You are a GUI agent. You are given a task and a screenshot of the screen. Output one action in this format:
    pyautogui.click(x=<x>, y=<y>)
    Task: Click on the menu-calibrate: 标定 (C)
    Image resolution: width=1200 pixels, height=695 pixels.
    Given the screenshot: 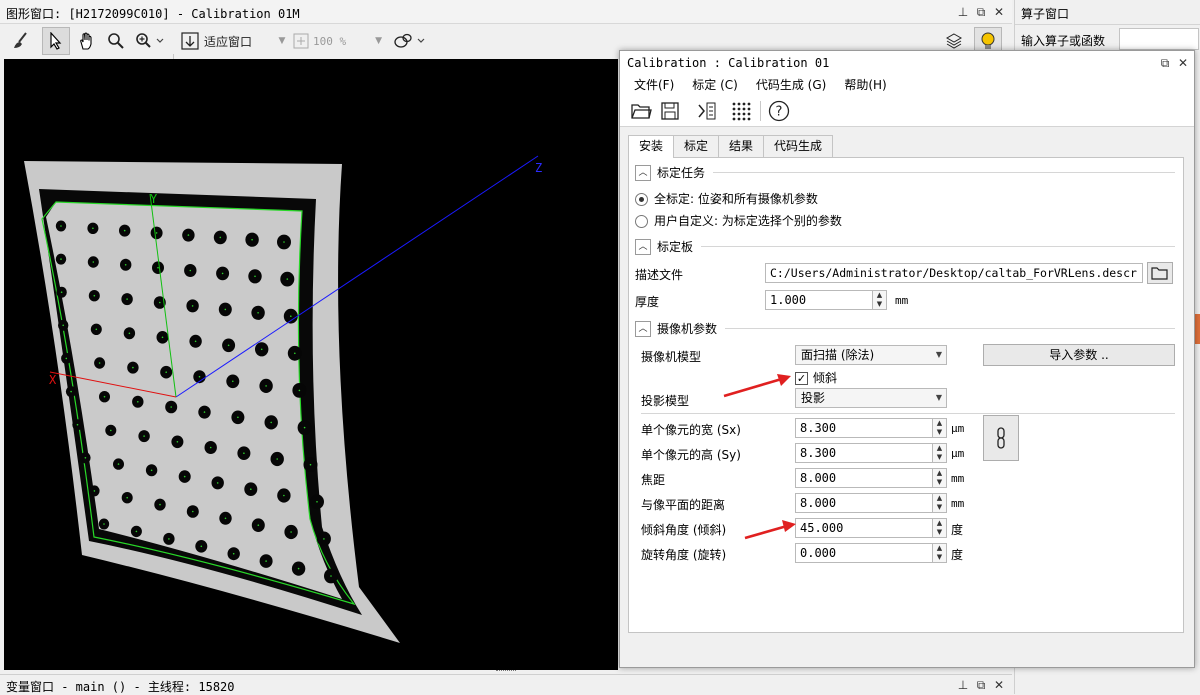 What is the action you would take?
    pyautogui.click(x=715, y=85)
    